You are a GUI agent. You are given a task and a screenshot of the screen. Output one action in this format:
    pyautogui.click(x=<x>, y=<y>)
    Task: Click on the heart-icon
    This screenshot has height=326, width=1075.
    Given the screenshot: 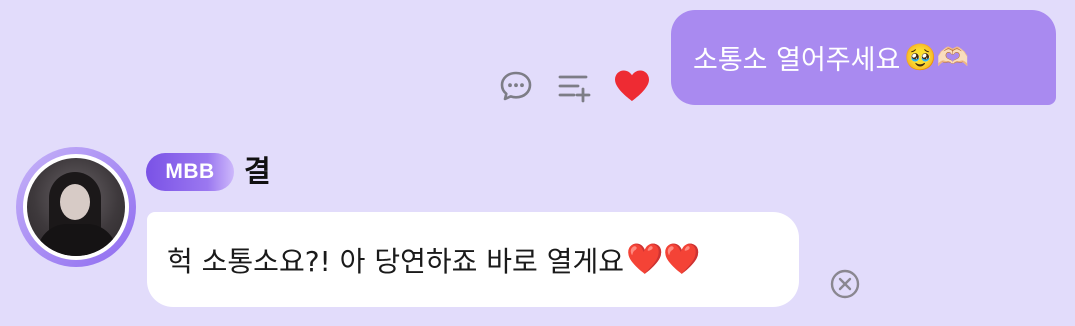 What is the action you would take?
    pyautogui.click(x=630, y=86)
    